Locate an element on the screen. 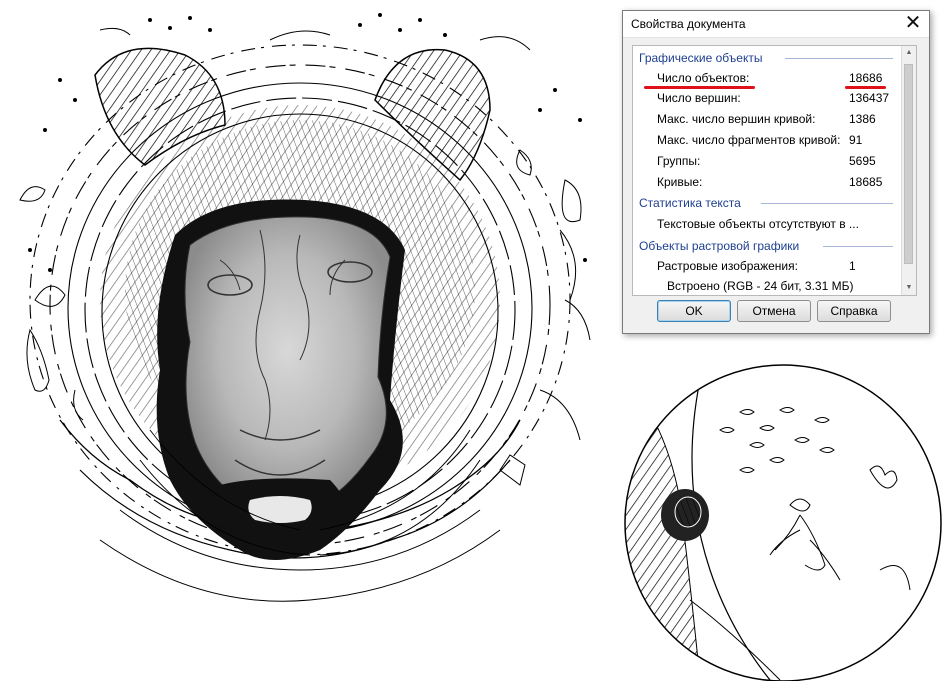 The image size is (950, 681). row-value-max-curve-vertices: 1386 is located at coordinates (862, 119).